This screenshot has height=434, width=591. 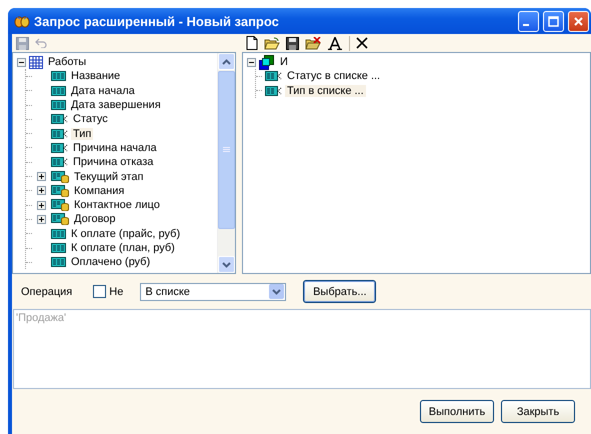 I want to click on close-button, so click(x=578, y=21).